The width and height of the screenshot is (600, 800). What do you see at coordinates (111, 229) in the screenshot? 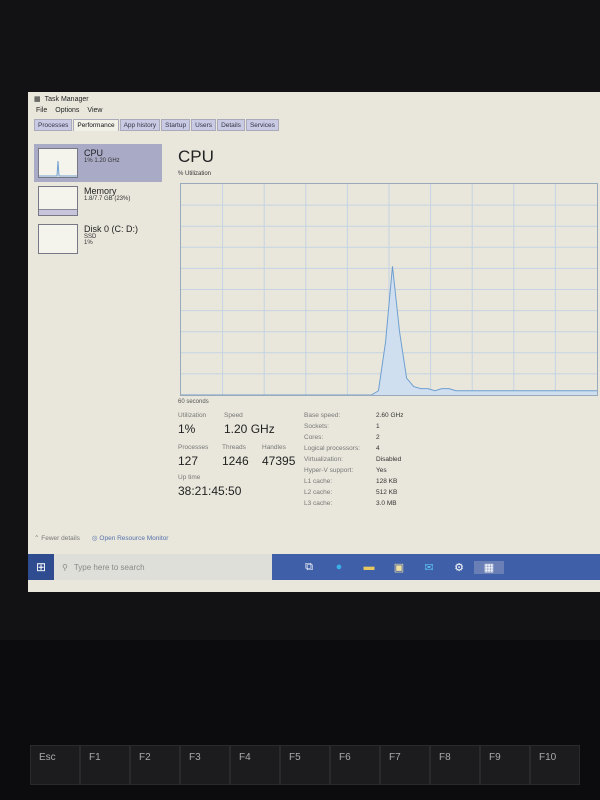
I see `sidebar-label: Disk 0 (C: D:)` at bounding box center [111, 229].